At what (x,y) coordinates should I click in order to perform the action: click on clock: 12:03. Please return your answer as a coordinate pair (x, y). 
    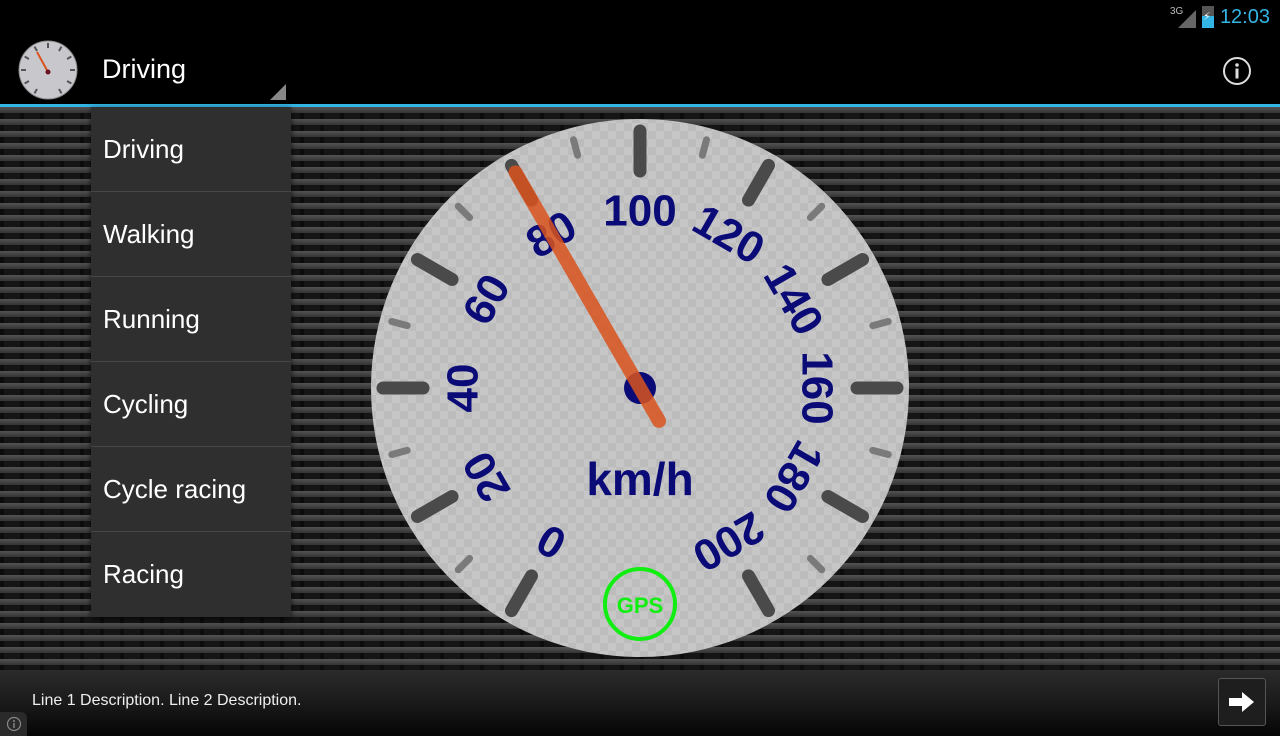
    Looking at the image, I should click on (1244, 16).